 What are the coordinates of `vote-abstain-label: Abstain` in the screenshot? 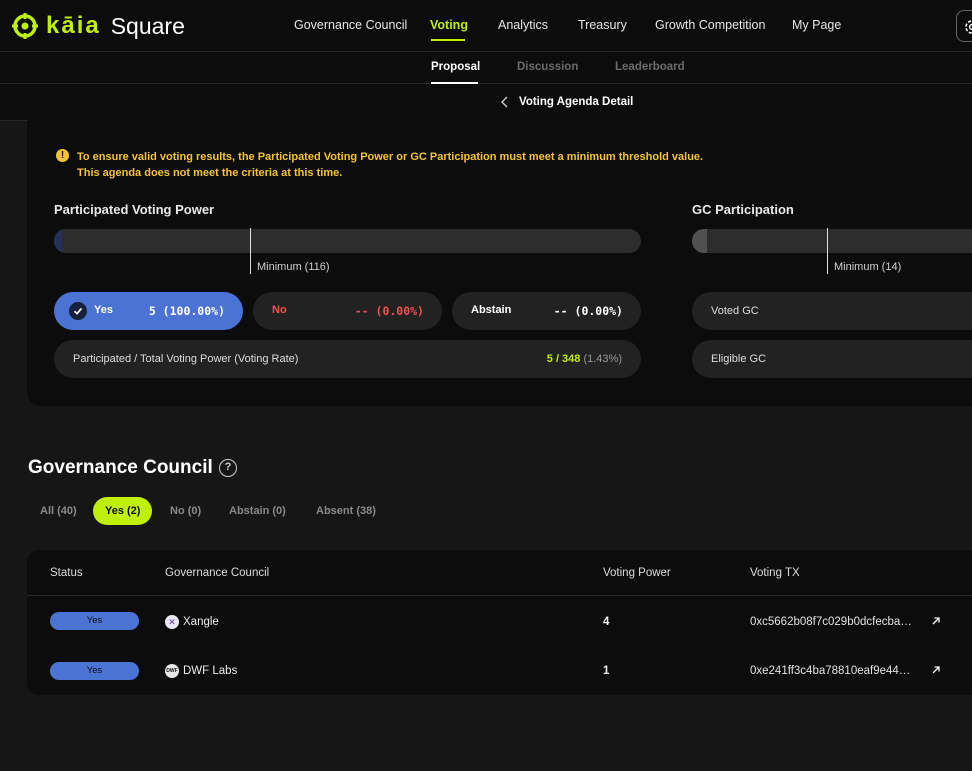 It's located at (491, 310).